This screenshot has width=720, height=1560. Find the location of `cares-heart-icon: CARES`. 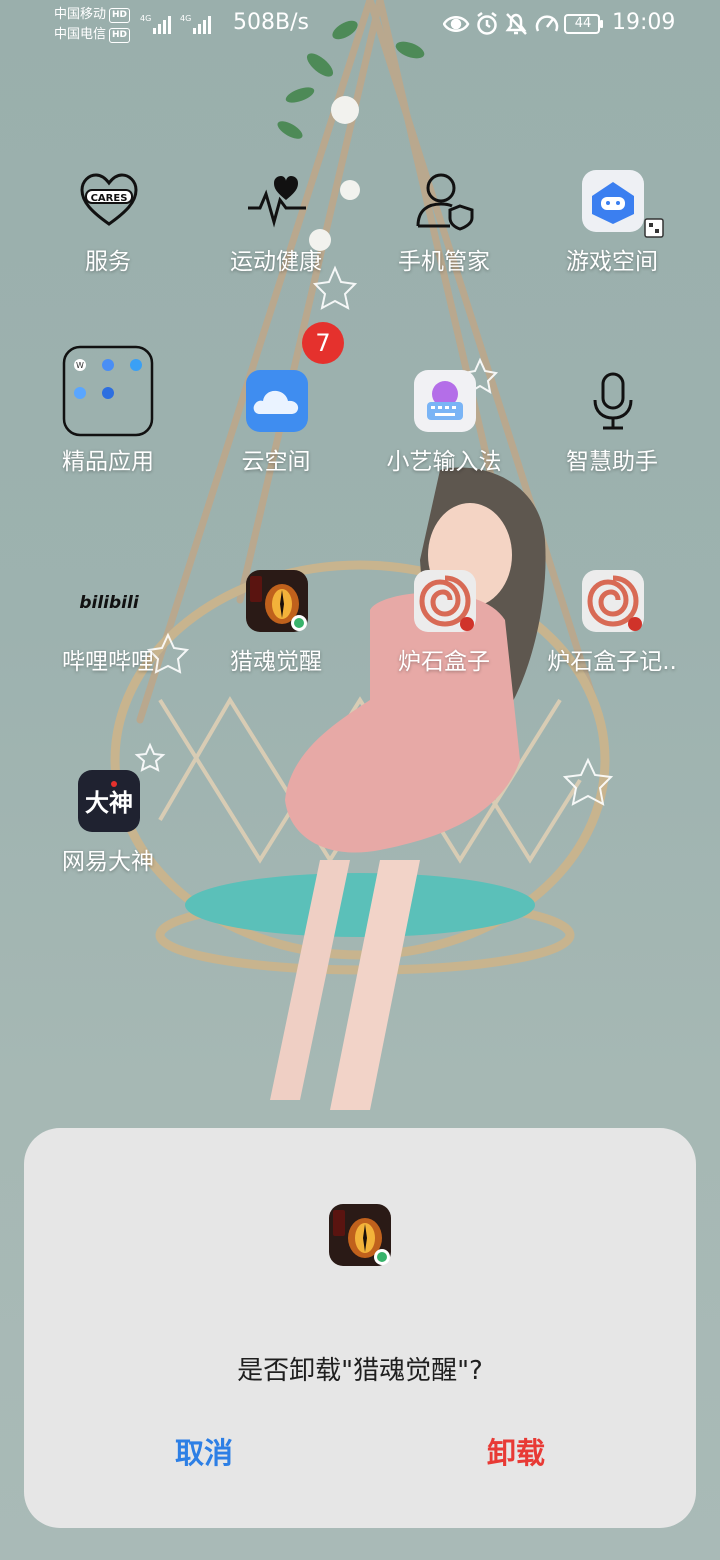

cares-heart-icon: CARES is located at coordinates (109, 199).